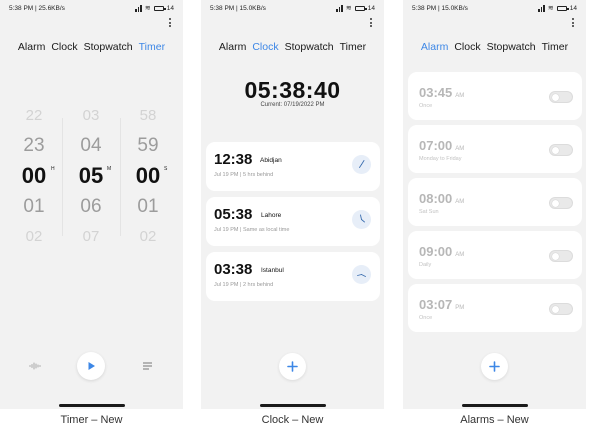  Describe the element at coordinates (148, 145) in the screenshot. I see `picker-value: 59` at that location.